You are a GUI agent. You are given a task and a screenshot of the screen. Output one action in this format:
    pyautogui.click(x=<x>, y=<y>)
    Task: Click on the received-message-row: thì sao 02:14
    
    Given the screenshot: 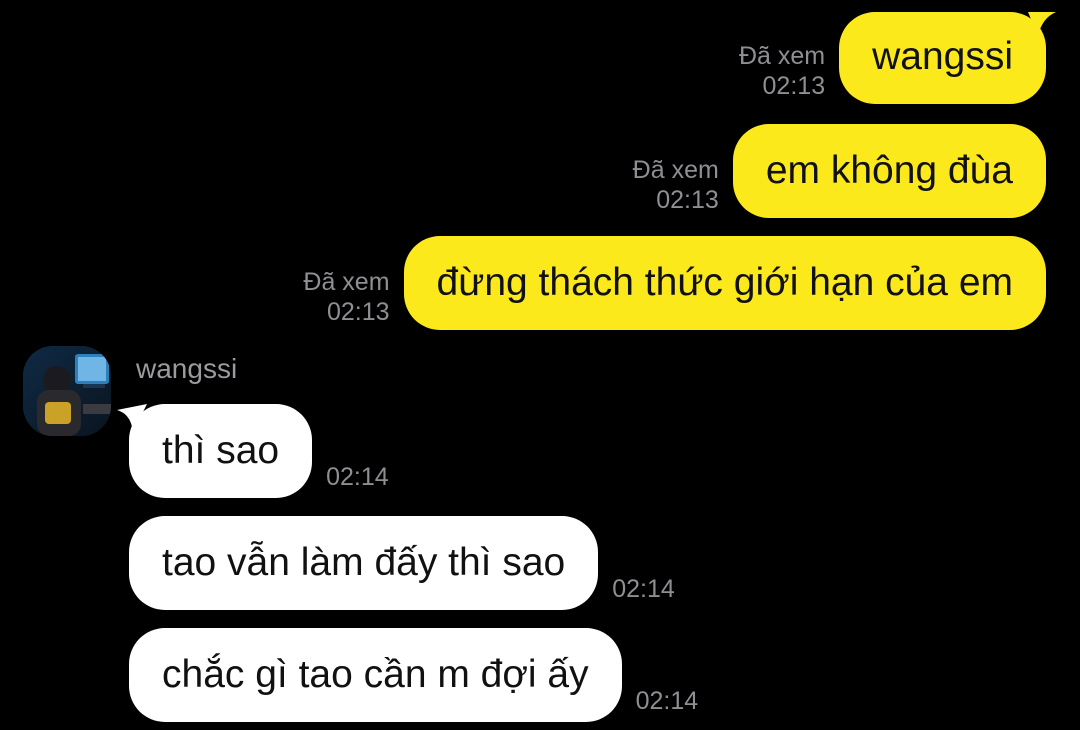 What is the action you would take?
    pyautogui.click(x=253, y=451)
    